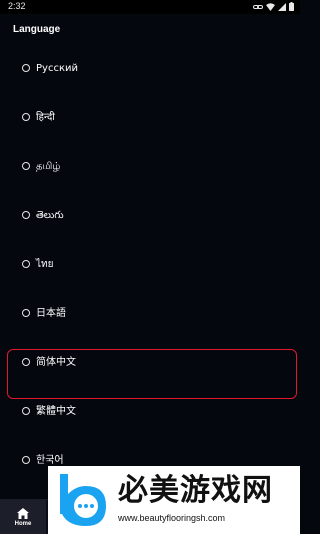  Describe the element at coordinates (150, 411) in the screenshot. I see `language-option-traditional-chinese: 繁體中文` at that location.